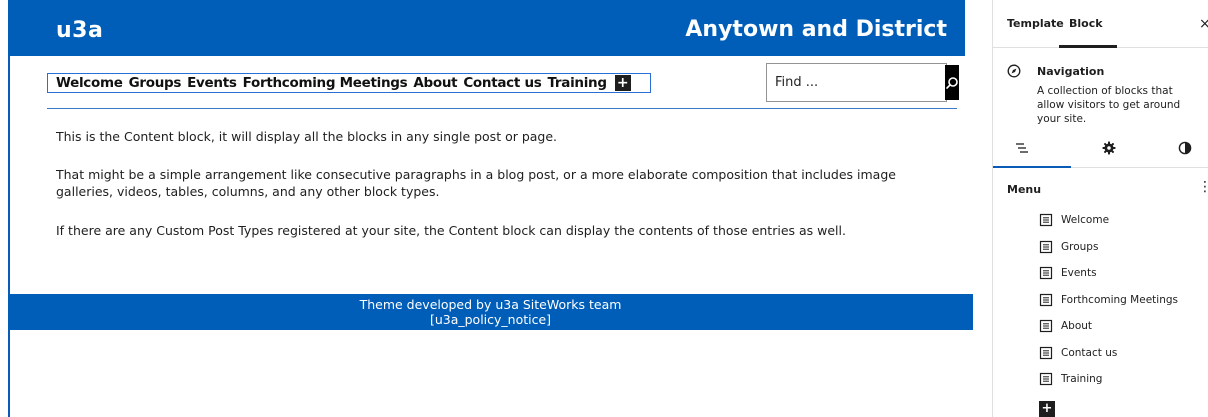 This screenshot has height=417, width=1208. I want to click on active-subtab-indicator, so click(1032, 167).